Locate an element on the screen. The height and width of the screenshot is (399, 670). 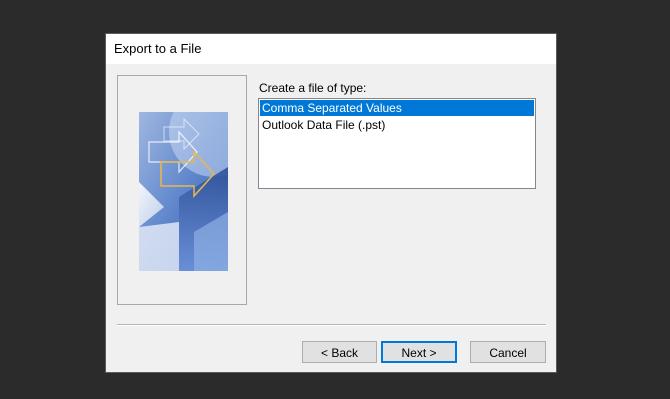
wizard-image-panel is located at coordinates (182, 190).